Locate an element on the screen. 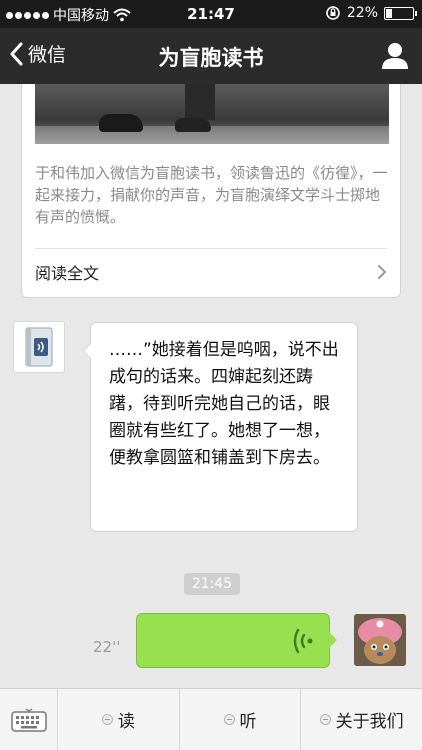 The image size is (422, 750). sender-avatar is located at coordinates (39, 347).